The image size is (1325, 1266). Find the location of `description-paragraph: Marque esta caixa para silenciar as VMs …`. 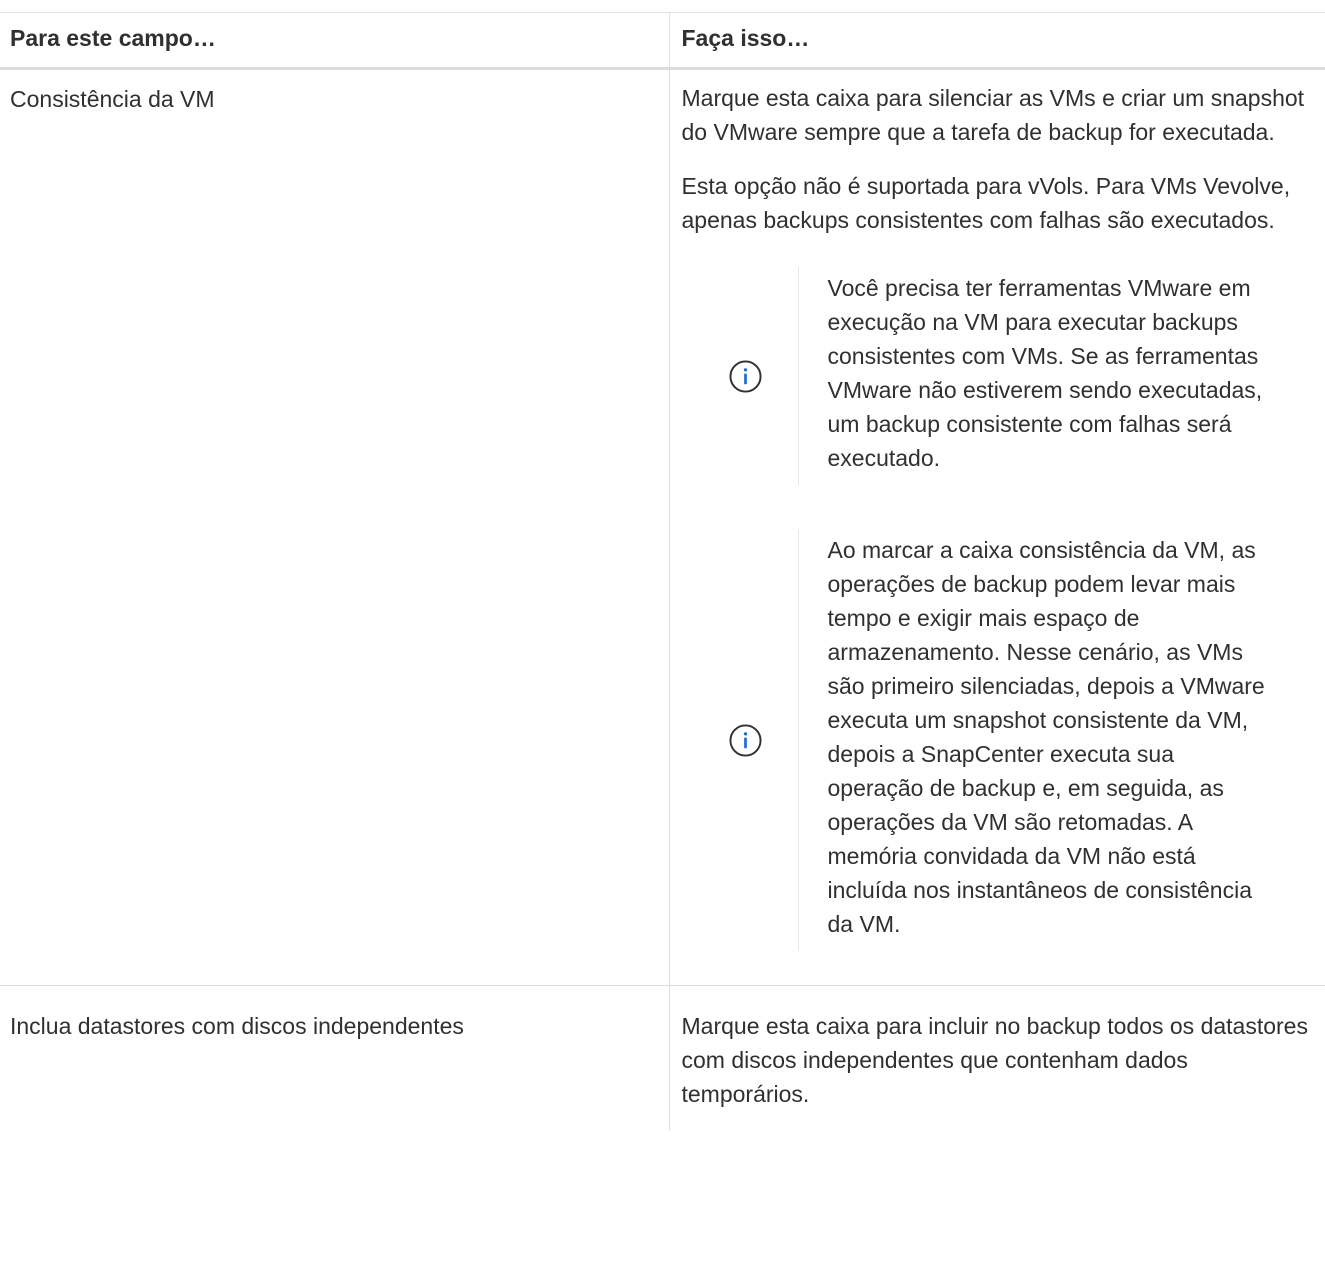

description-paragraph: Marque esta caixa para silenciar as VMs … is located at coordinates (993, 115).